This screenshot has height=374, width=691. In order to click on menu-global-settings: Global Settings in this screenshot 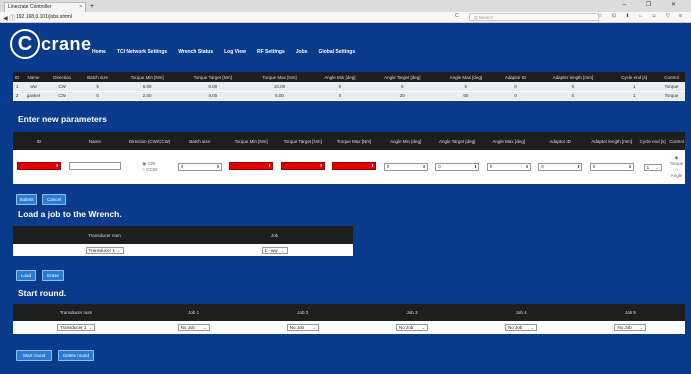, I will do `click(336, 52)`.